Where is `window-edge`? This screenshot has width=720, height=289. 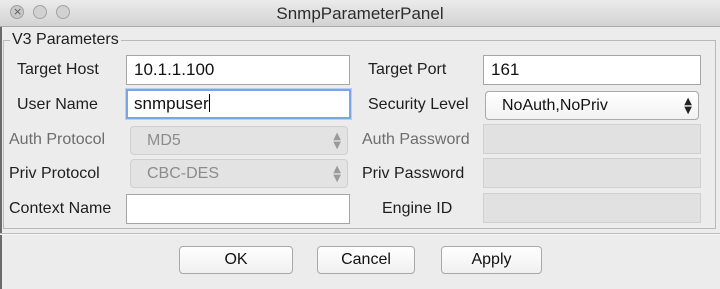 window-edge is located at coordinates (1, 158).